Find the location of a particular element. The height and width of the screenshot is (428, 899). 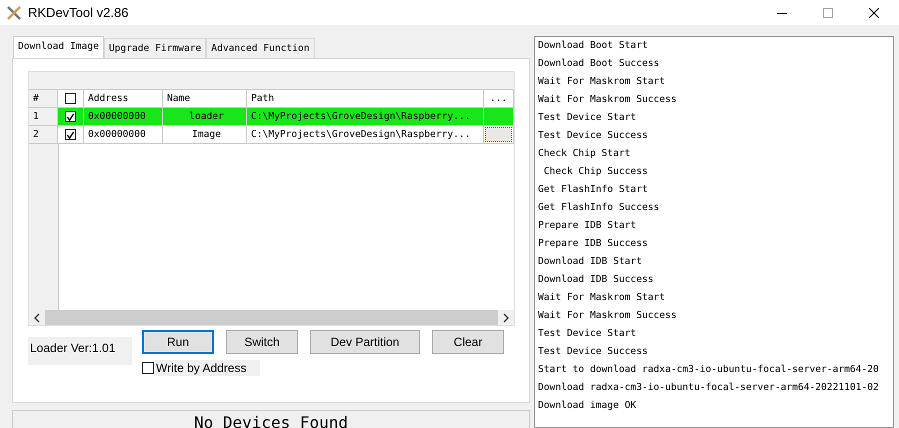

log-line: Download image OK is located at coordinates (588, 406).